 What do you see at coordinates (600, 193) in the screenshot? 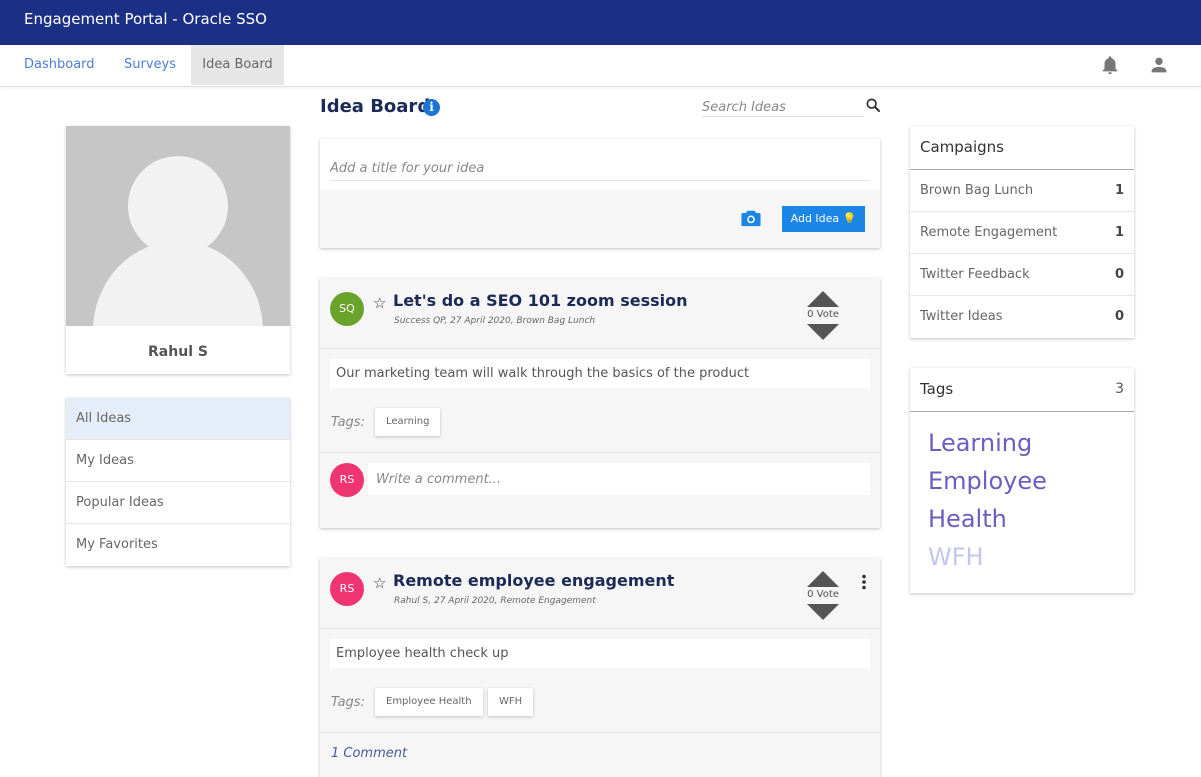
I see `add-idea-card: Add Idea 💡` at bounding box center [600, 193].